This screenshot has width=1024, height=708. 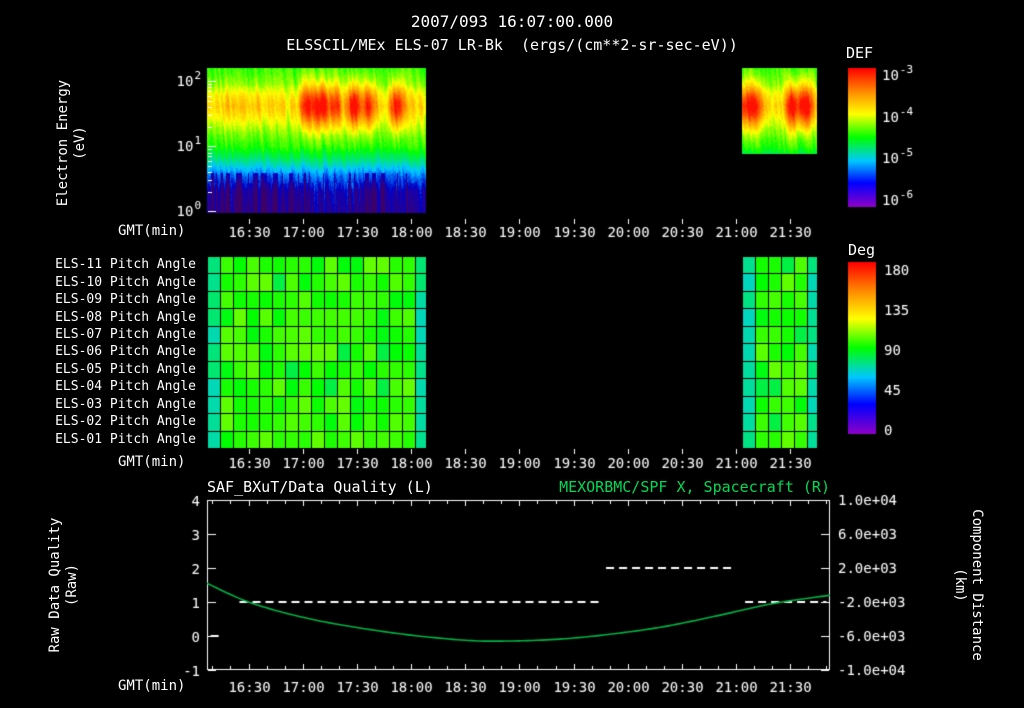 What do you see at coordinates (72, 585) in the screenshot?
I see `raw-quality-axis-label-line2: (Raw)` at bounding box center [72, 585].